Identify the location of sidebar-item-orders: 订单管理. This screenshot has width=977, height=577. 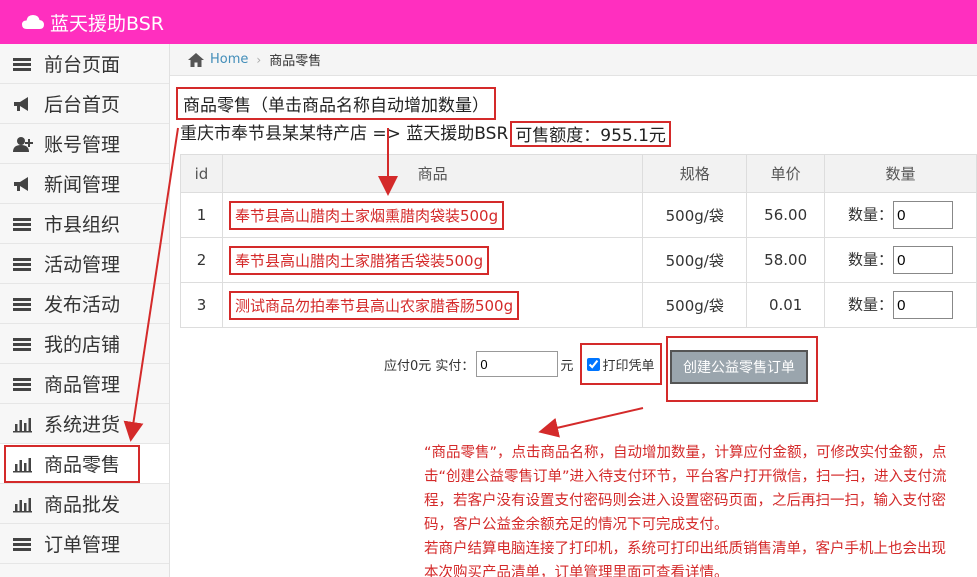
(84, 544).